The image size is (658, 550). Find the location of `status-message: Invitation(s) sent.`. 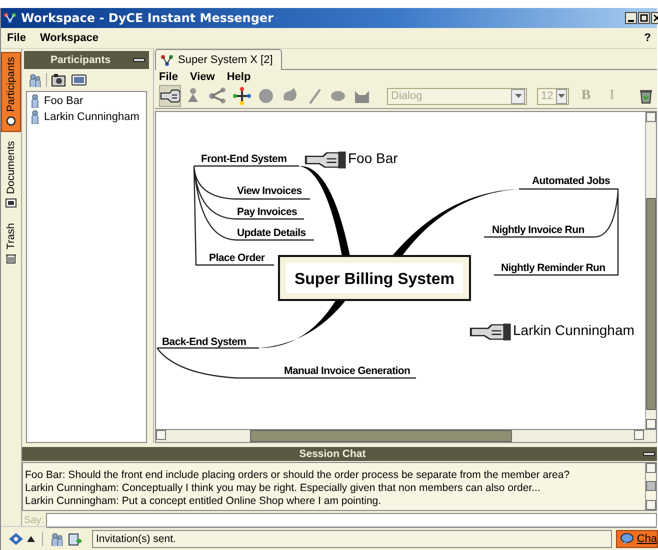

status-message: Invitation(s) sent. is located at coordinates (352, 539).